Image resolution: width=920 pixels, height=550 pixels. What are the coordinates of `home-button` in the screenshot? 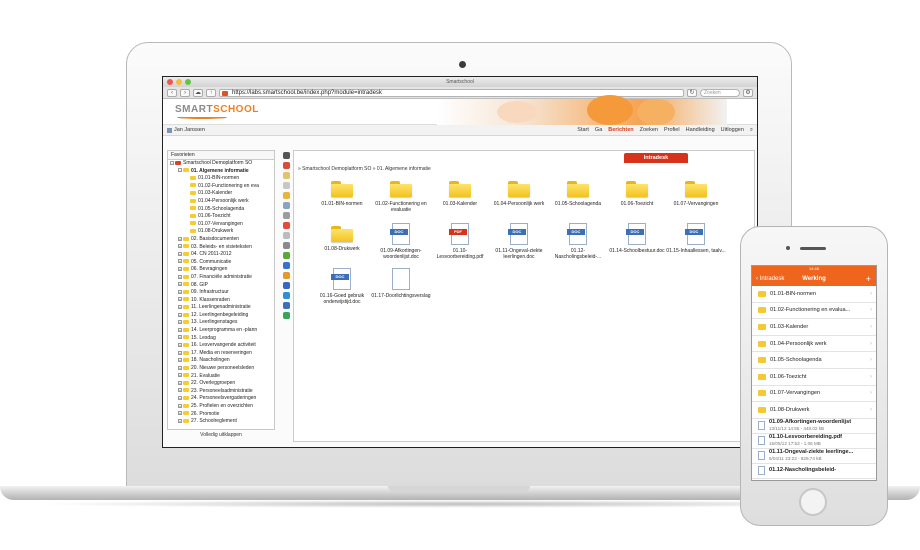 It's located at (813, 502).